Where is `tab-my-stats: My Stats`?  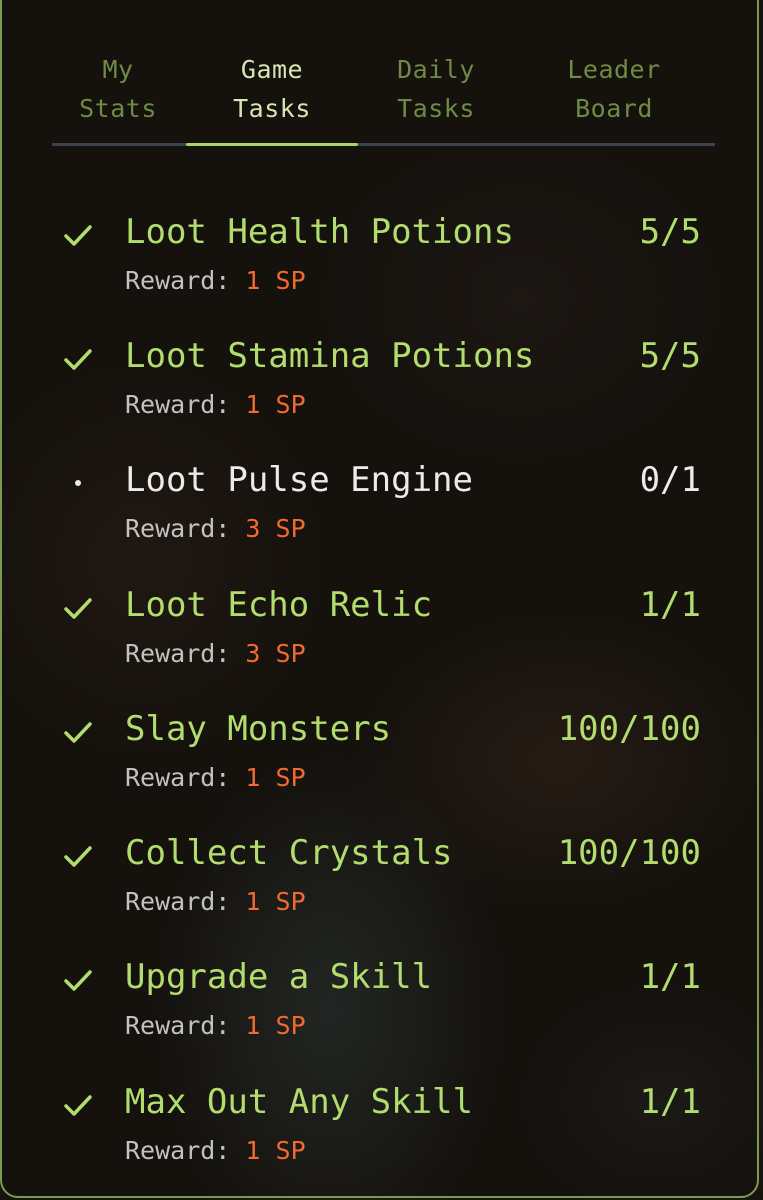
tab-my-stats: My Stats is located at coordinates (118, 89).